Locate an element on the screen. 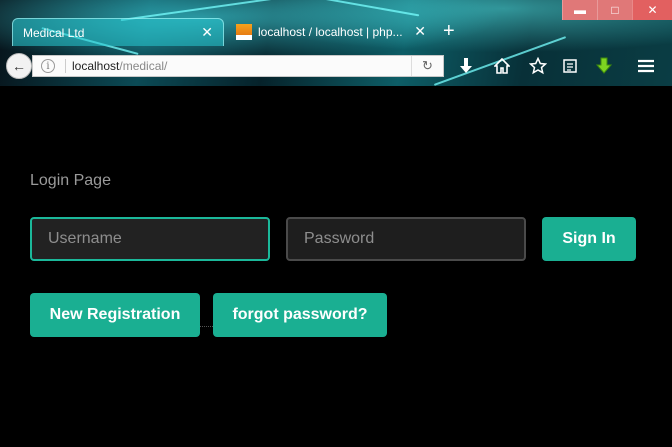  new-registration-button: New Registration is located at coordinates (115, 315).